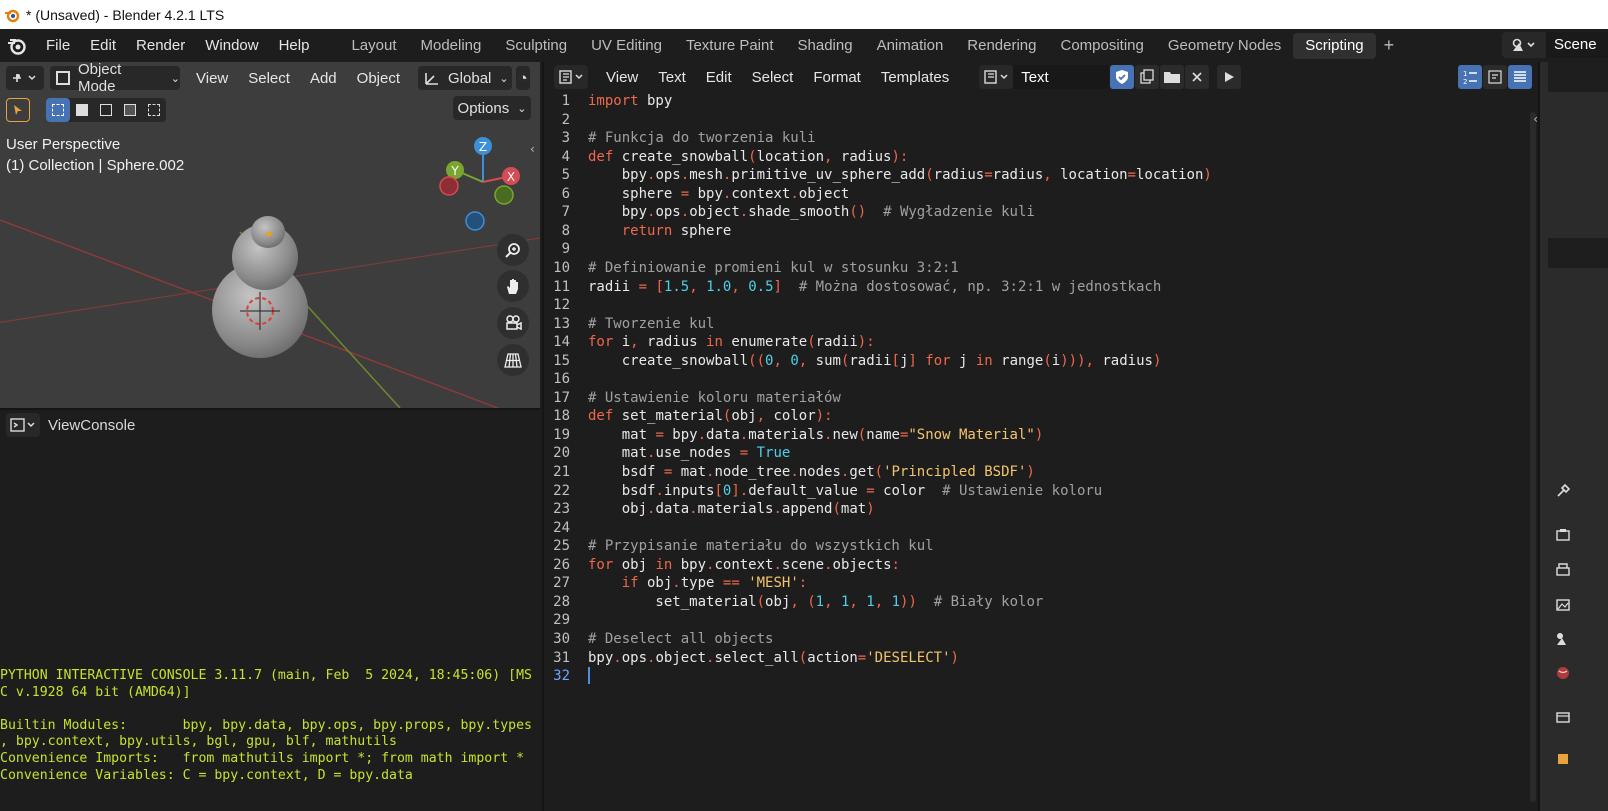 This screenshot has width=1608, height=811. What do you see at coordinates (82, 110) in the screenshot?
I see `select-extend-icon` at bounding box center [82, 110].